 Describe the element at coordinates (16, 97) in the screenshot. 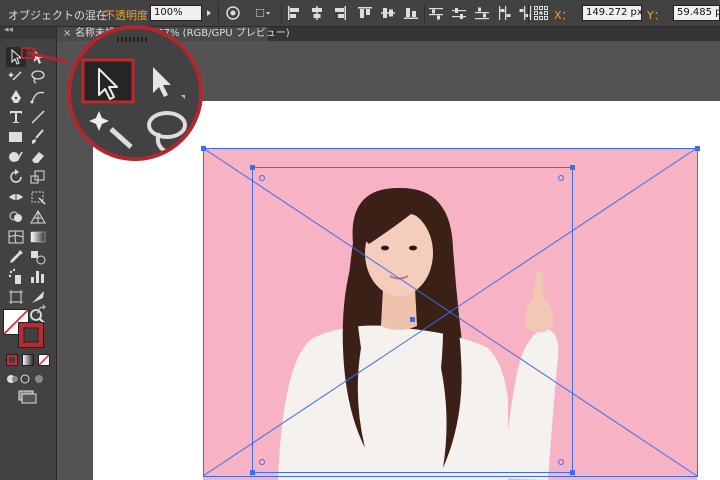

I see `pen-tool-icon` at that location.